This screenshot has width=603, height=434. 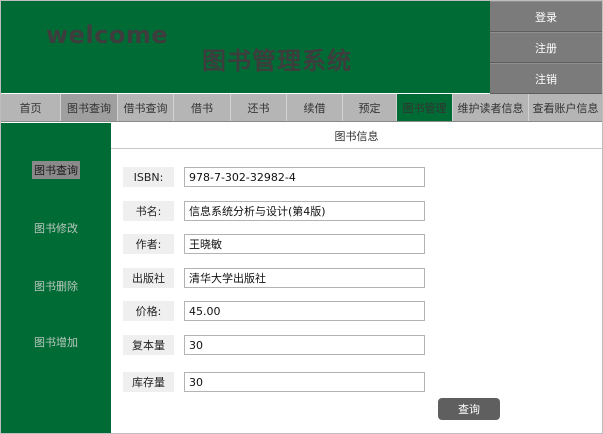 What do you see at coordinates (148, 278) in the screenshot?
I see `publisher-label: 出版社` at bounding box center [148, 278].